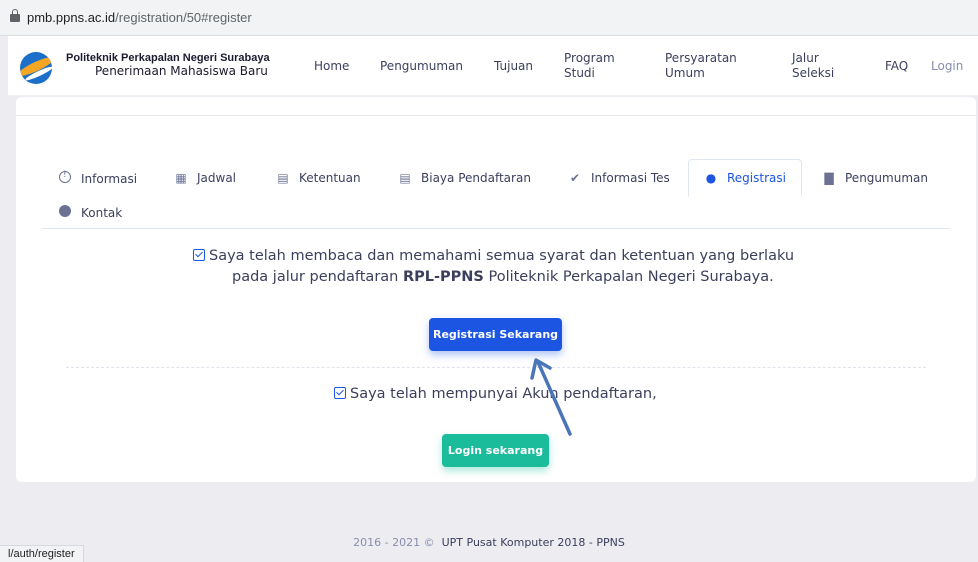 The image size is (978, 562). I want to click on document-icon: ▤, so click(283, 178).